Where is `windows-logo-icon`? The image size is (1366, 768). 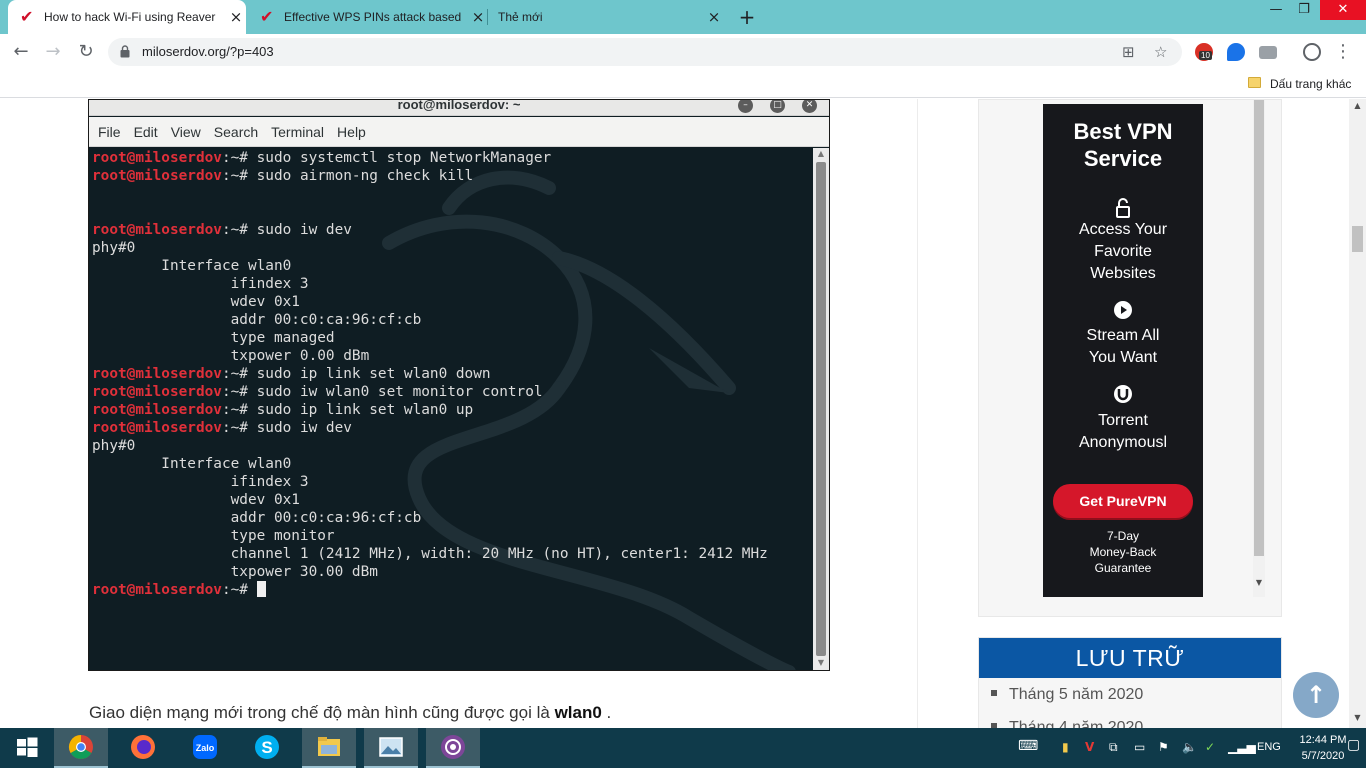 windows-logo-icon is located at coordinates (27, 747).